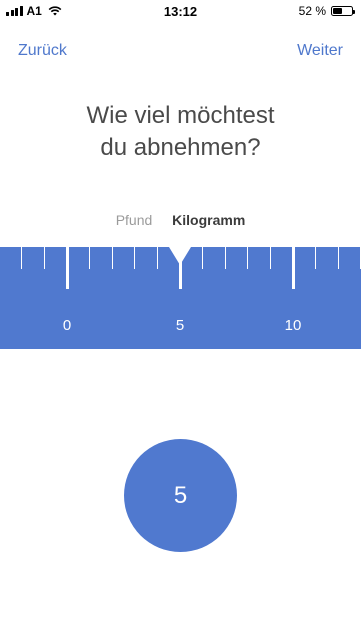 The image size is (361, 640). I want to click on unit-option-pound: Pfund, so click(134, 220).